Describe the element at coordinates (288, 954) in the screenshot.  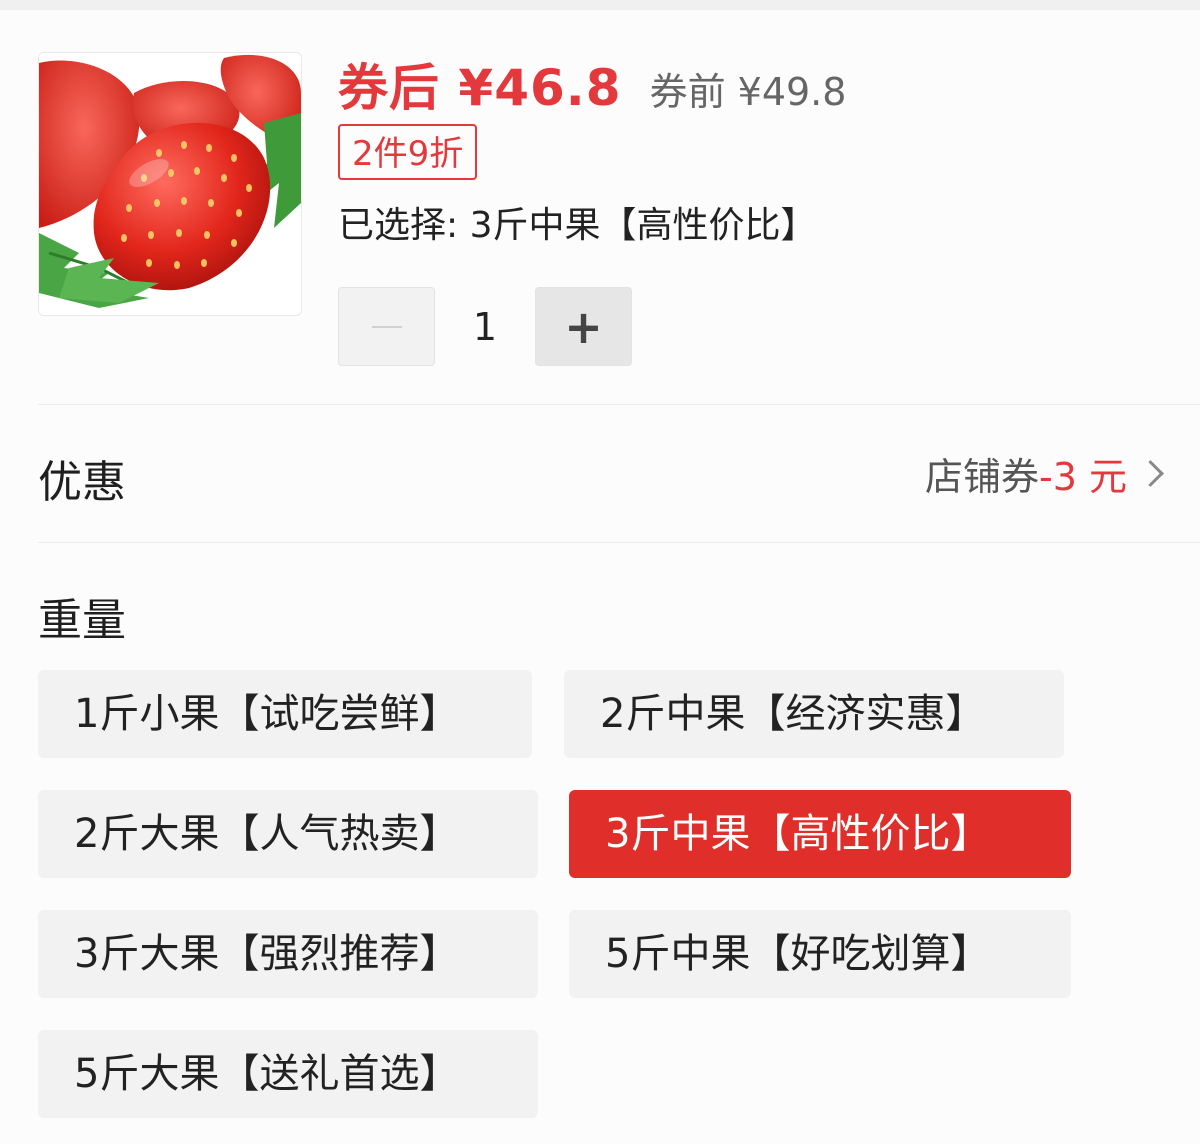
I see `weight-option-3jin-large: 3斤大果【强烈推荐】` at that location.